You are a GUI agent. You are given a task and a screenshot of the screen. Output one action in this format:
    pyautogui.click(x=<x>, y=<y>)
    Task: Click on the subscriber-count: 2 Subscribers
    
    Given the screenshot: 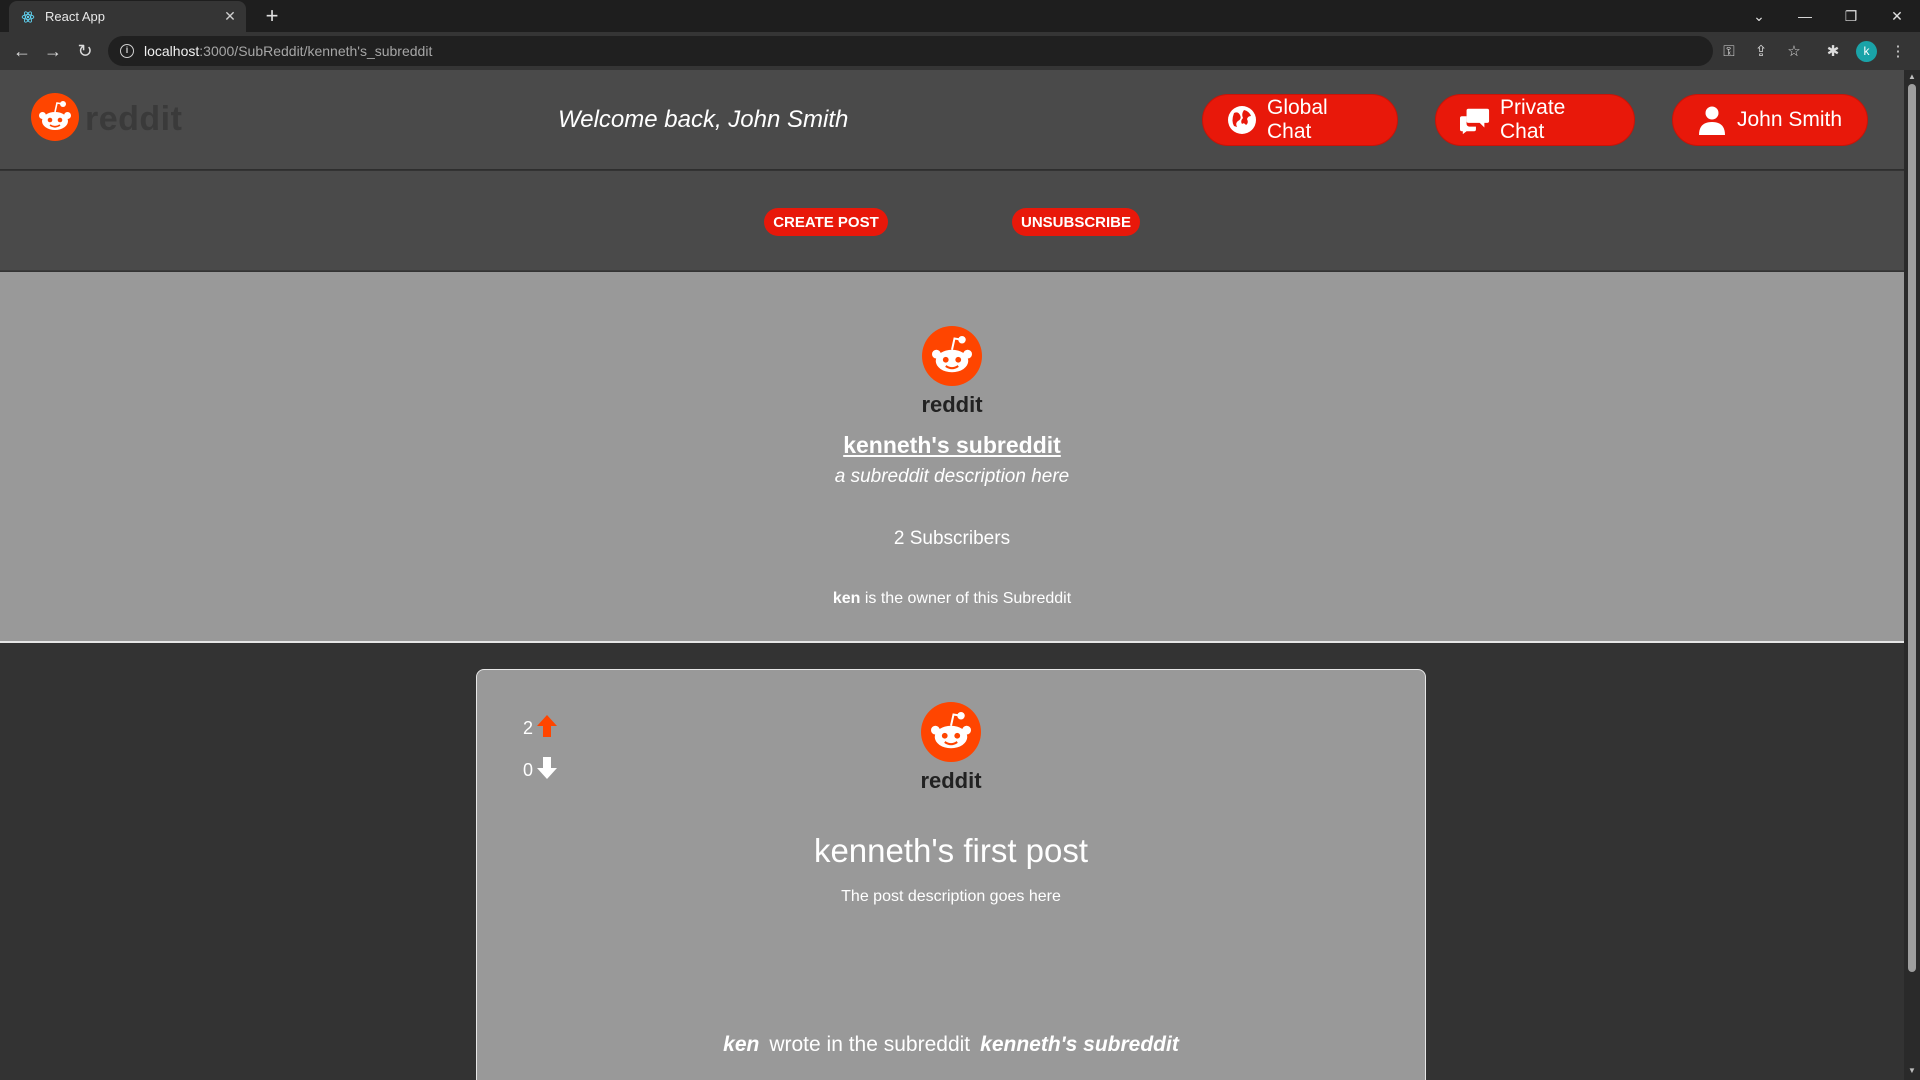 What is the action you would take?
    pyautogui.click(x=952, y=538)
    